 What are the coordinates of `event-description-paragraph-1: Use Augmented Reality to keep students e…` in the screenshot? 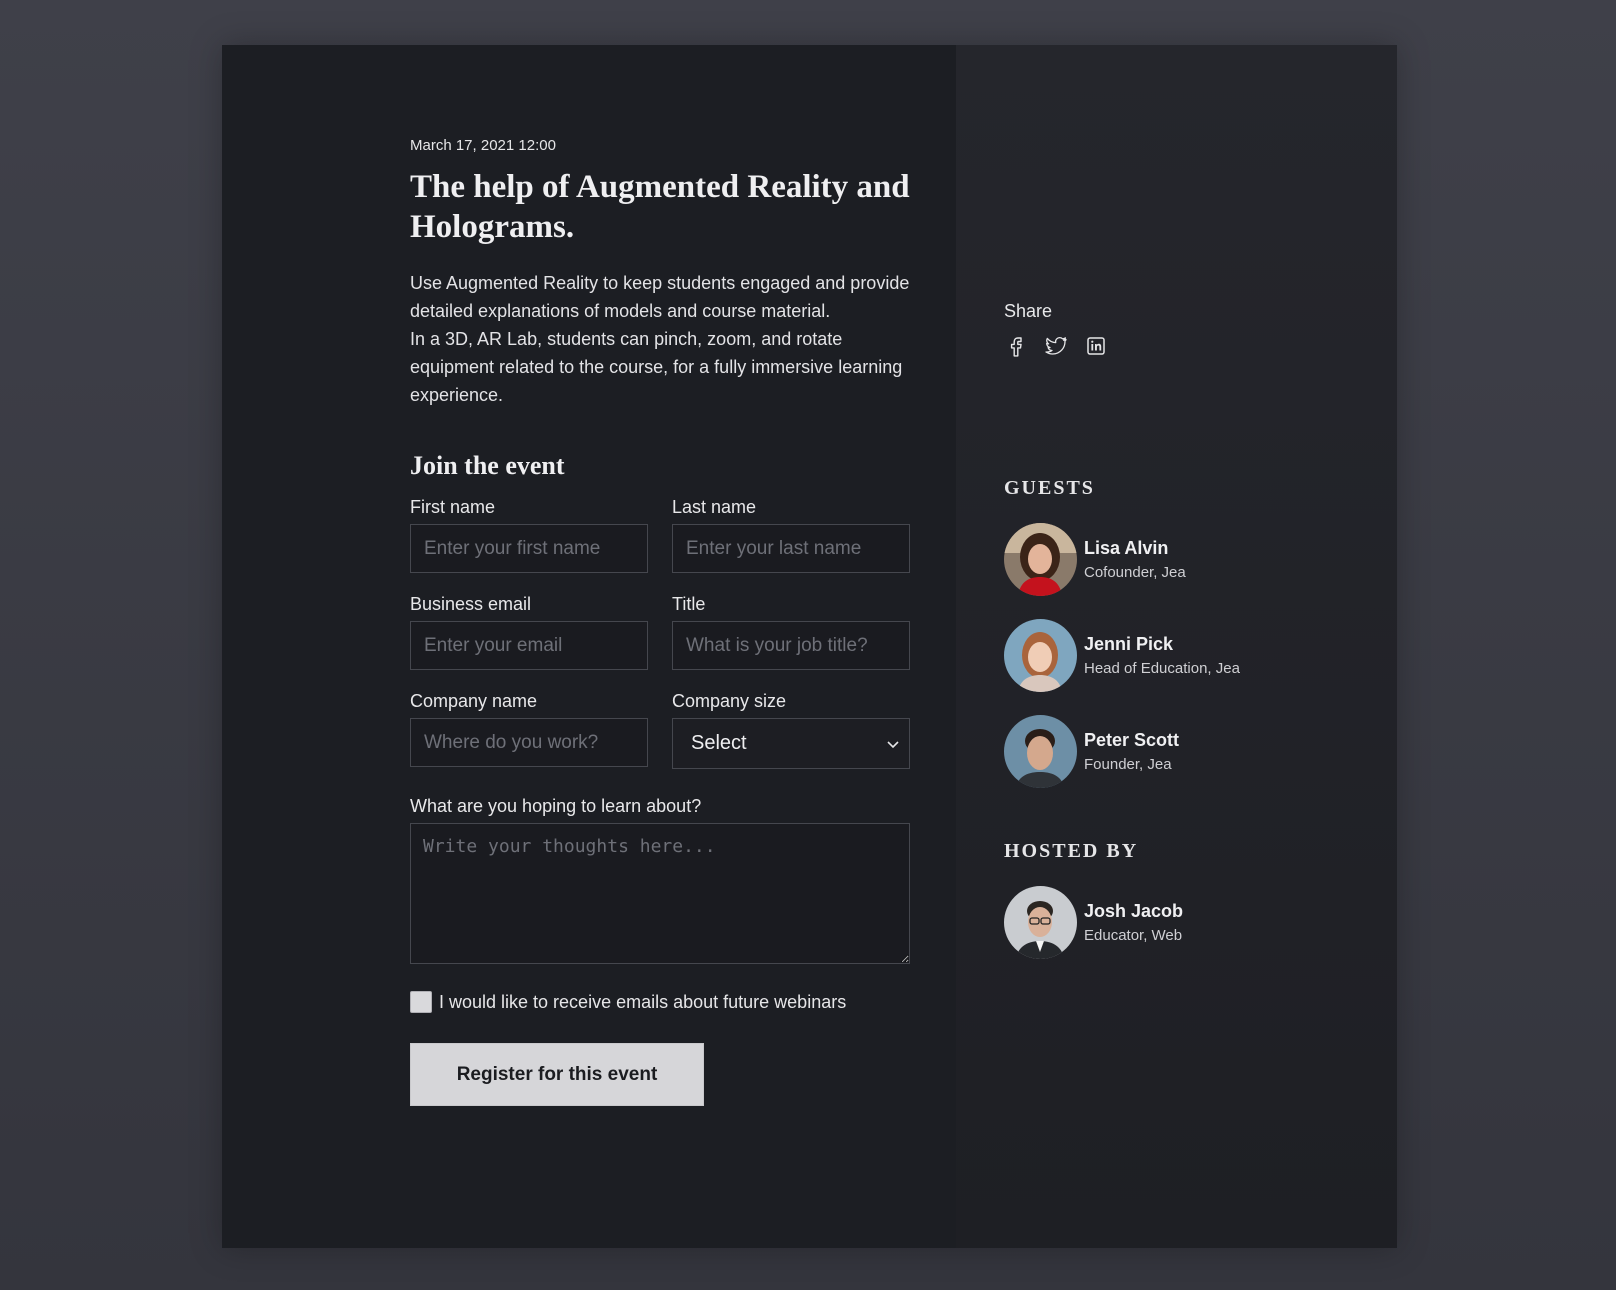 It's located at (660, 297).